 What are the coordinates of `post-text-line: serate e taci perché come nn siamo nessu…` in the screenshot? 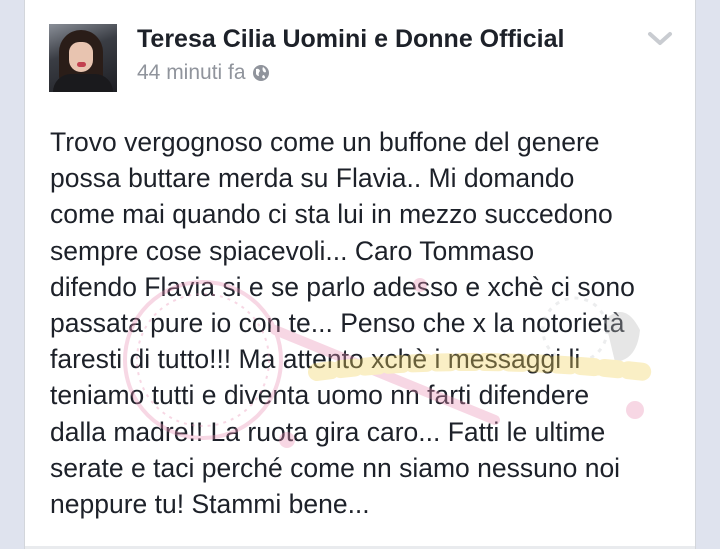 It's located at (335, 467).